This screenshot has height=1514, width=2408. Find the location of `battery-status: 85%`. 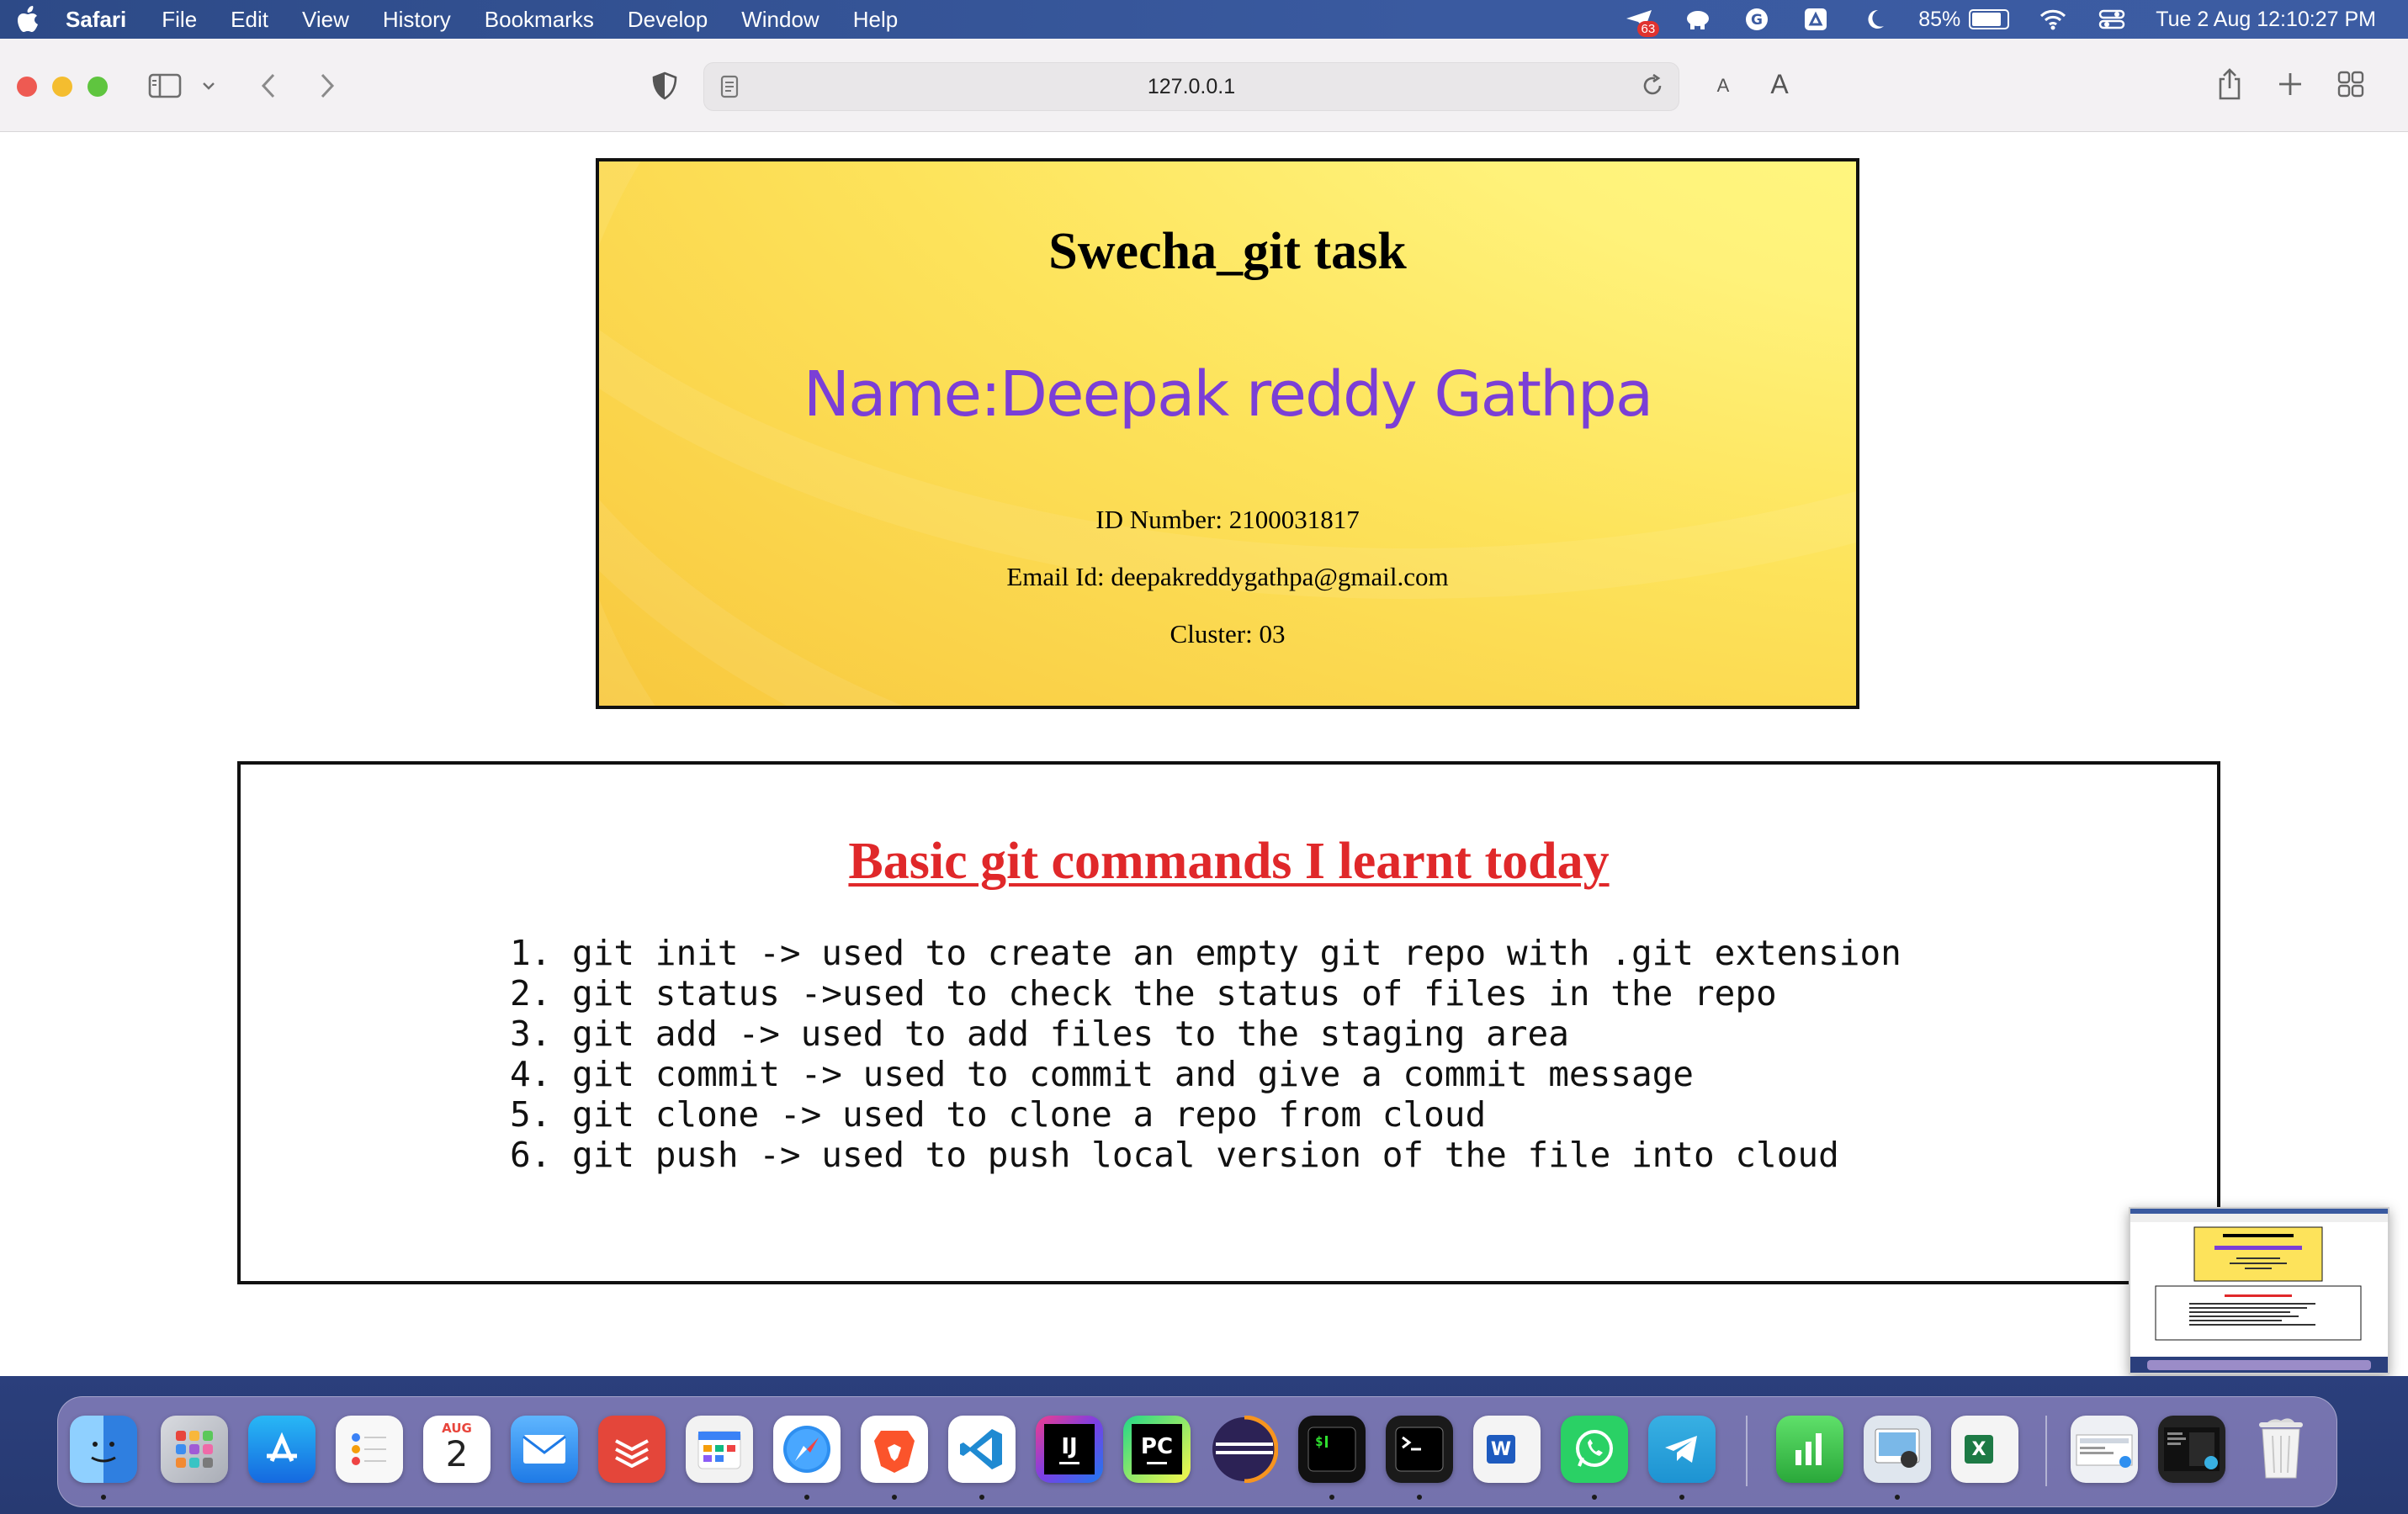

battery-status: 85% is located at coordinates (1964, 20).